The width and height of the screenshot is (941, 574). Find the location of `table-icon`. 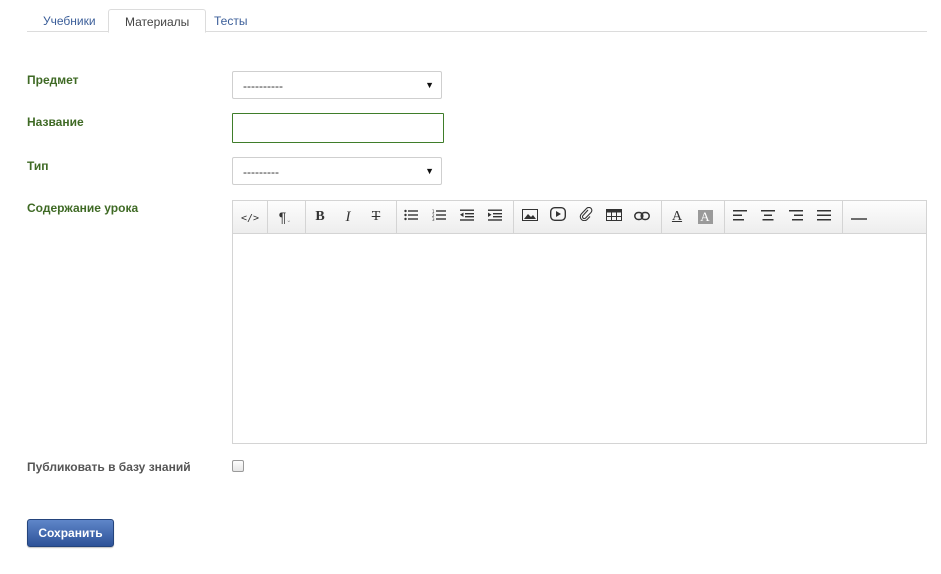

table-icon is located at coordinates (614, 217).